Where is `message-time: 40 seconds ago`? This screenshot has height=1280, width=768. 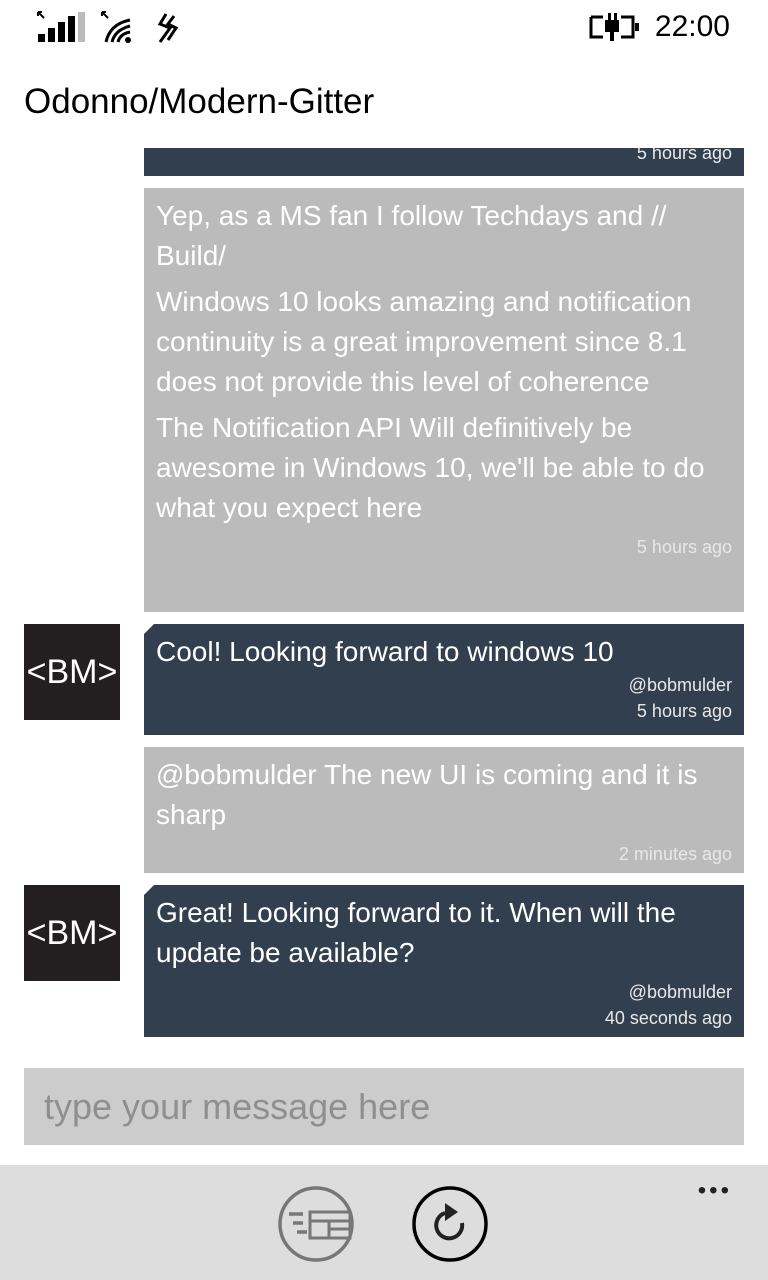 message-time: 40 seconds ago is located at coordinates (668, 1018).